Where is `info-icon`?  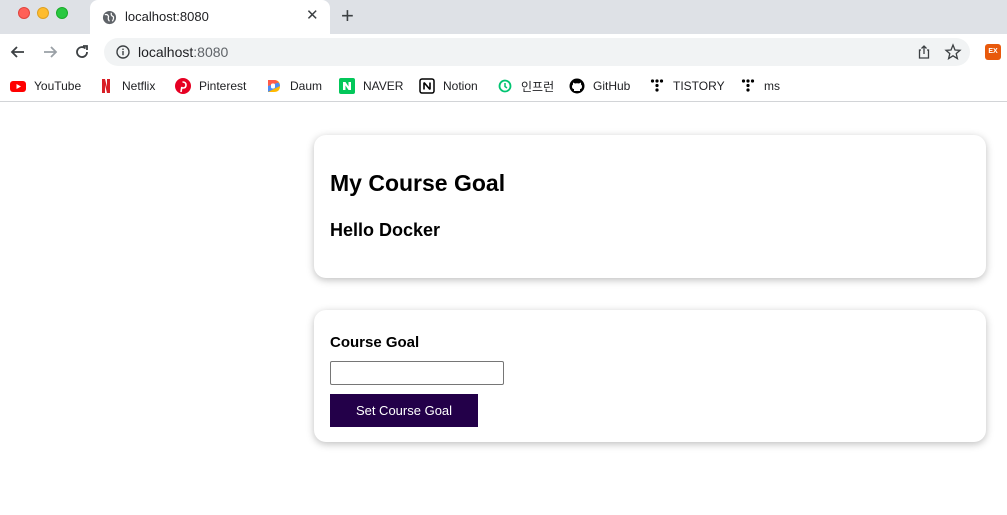
info-icon is located at coordinates (123, 52).